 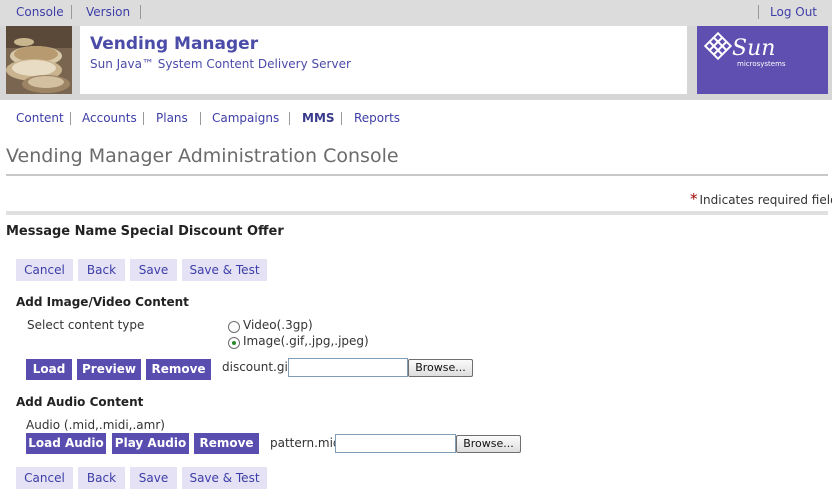 I want to click on version-link: Version, so click(x=108, y=12).